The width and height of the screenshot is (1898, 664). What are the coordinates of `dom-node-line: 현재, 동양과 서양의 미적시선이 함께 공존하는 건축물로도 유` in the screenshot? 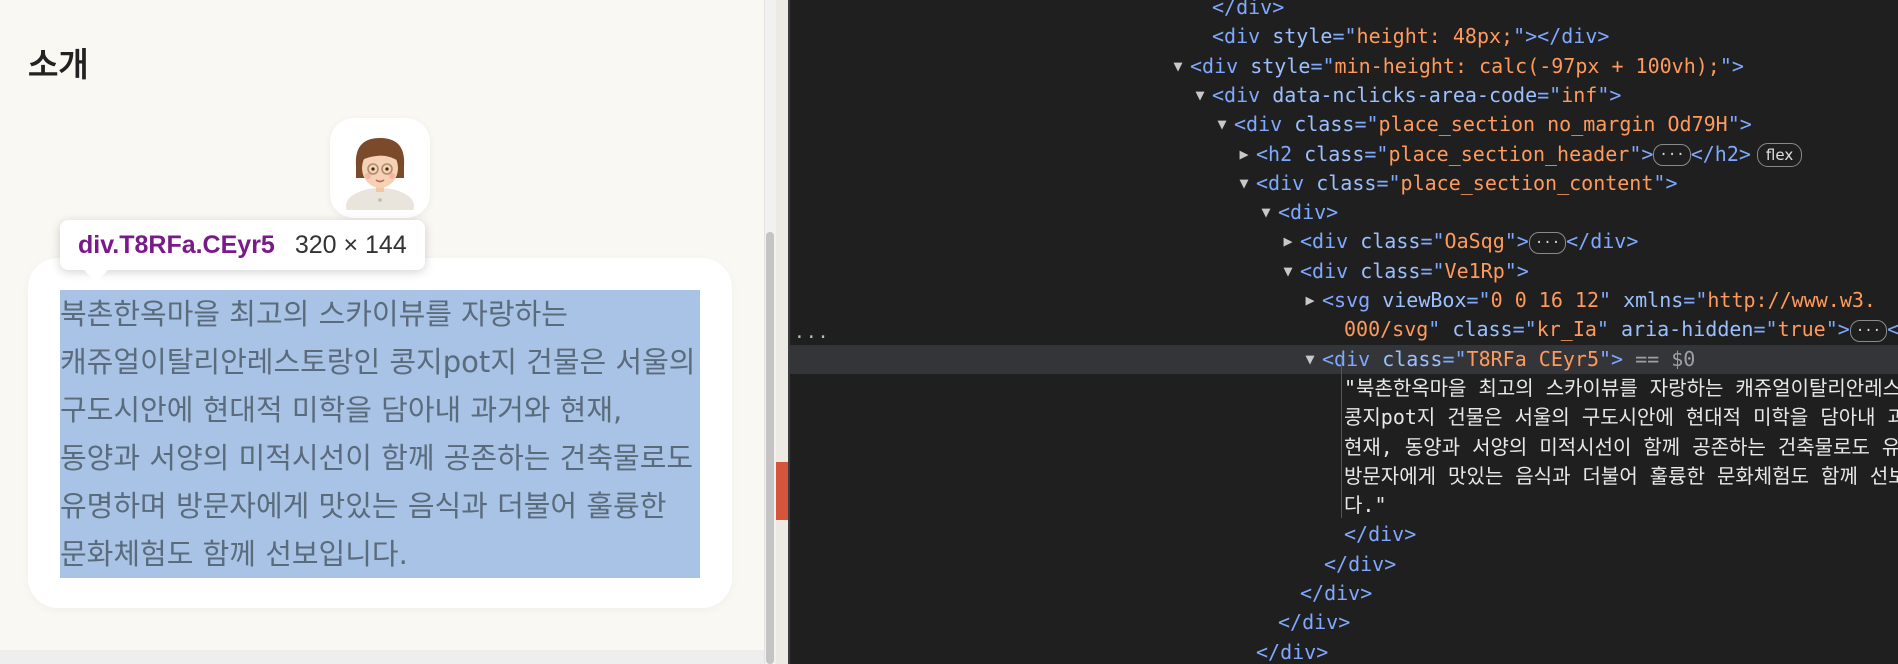 It's located at (1344, 447).